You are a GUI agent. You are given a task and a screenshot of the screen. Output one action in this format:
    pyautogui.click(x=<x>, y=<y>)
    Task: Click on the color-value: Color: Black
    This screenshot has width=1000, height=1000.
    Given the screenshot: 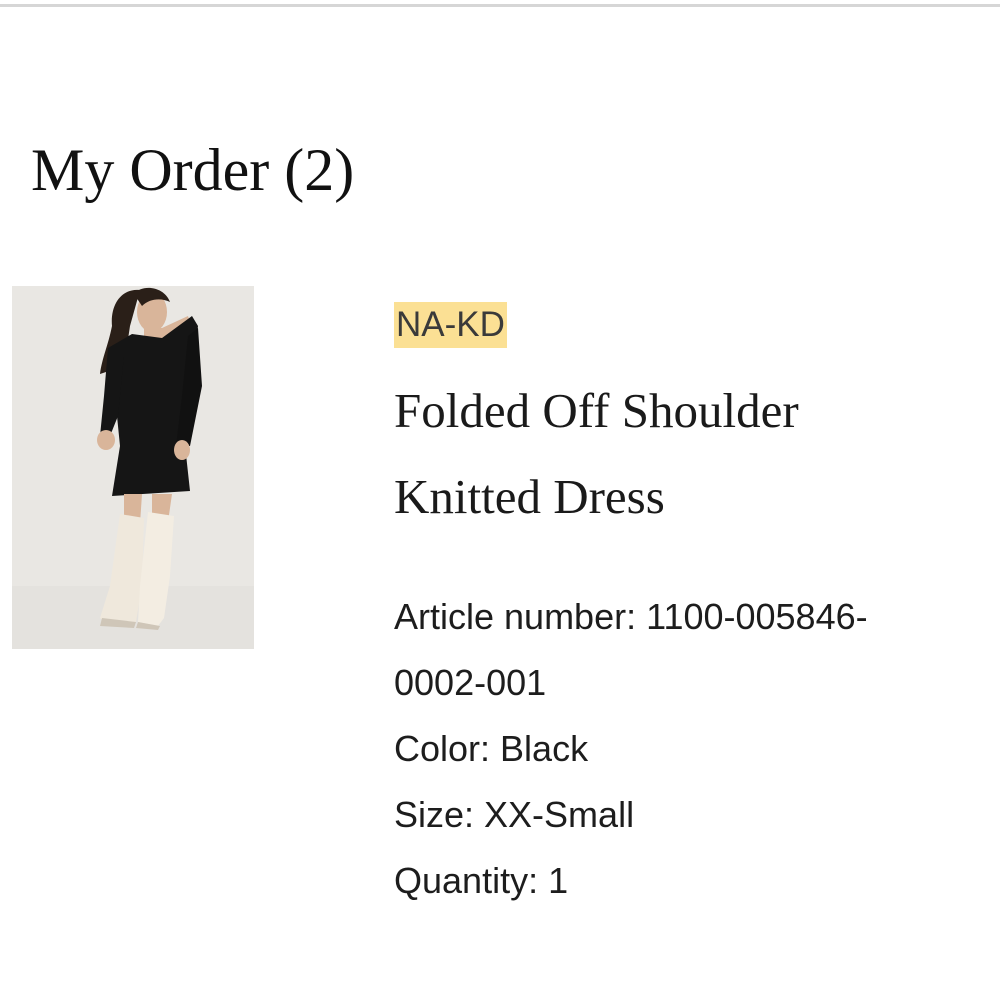 What is the action you would take?
    pyautogui.click(x=491, y=748)
    